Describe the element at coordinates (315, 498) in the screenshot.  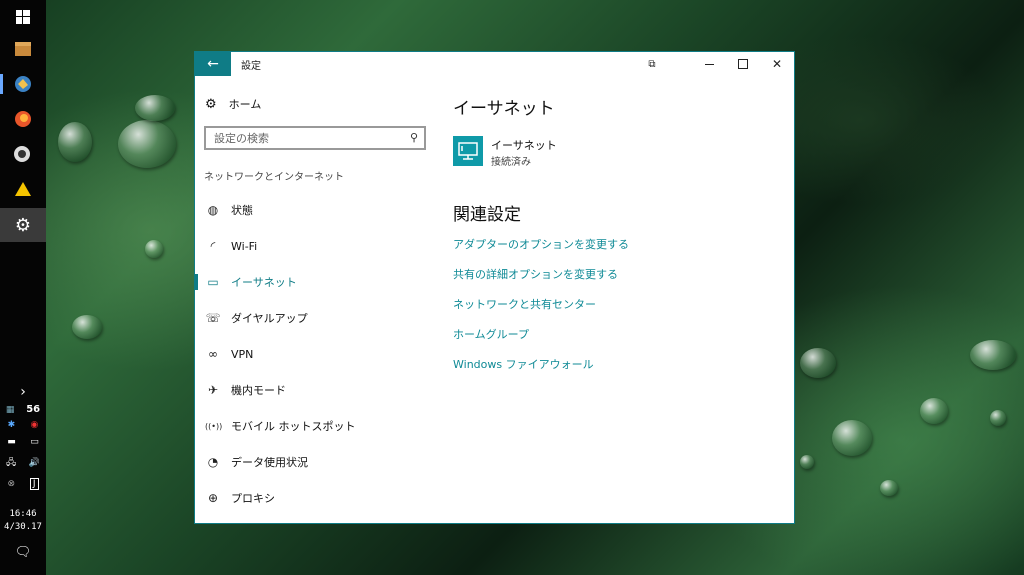
I see `nav-item-proxy: ⊕ プロキシ` at that location.